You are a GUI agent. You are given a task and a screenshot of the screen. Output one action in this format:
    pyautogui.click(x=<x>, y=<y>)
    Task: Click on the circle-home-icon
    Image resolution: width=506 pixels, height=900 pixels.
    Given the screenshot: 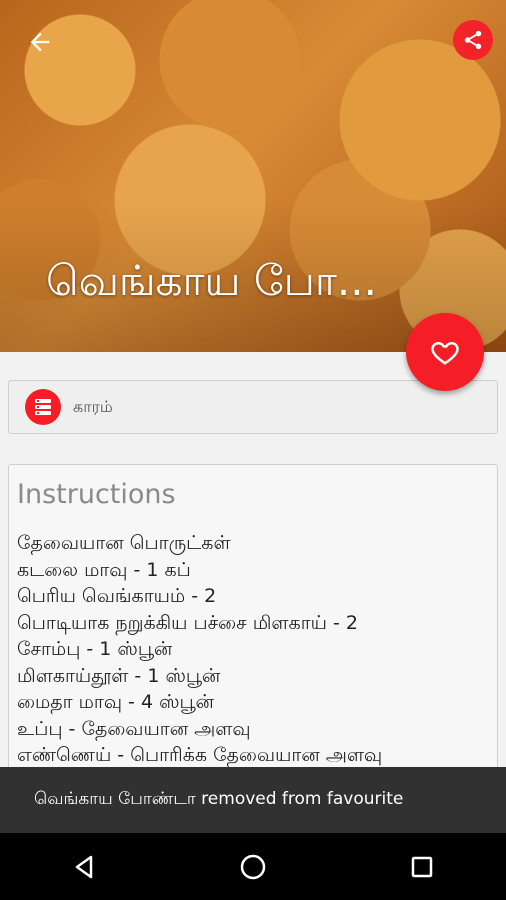 What is the action you would take?
    pyautogui.click(x=253, y=866)
    